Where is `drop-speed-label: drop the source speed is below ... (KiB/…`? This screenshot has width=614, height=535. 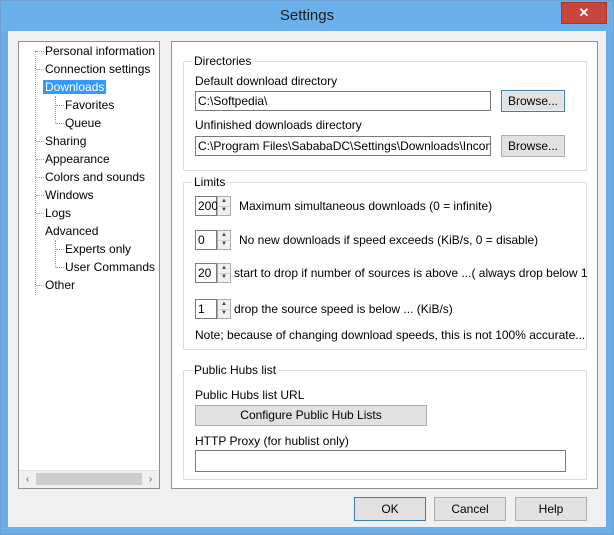 drop-speed-label: drop the source speed is below ... (KiB/… is located at coordinates (343, 309).